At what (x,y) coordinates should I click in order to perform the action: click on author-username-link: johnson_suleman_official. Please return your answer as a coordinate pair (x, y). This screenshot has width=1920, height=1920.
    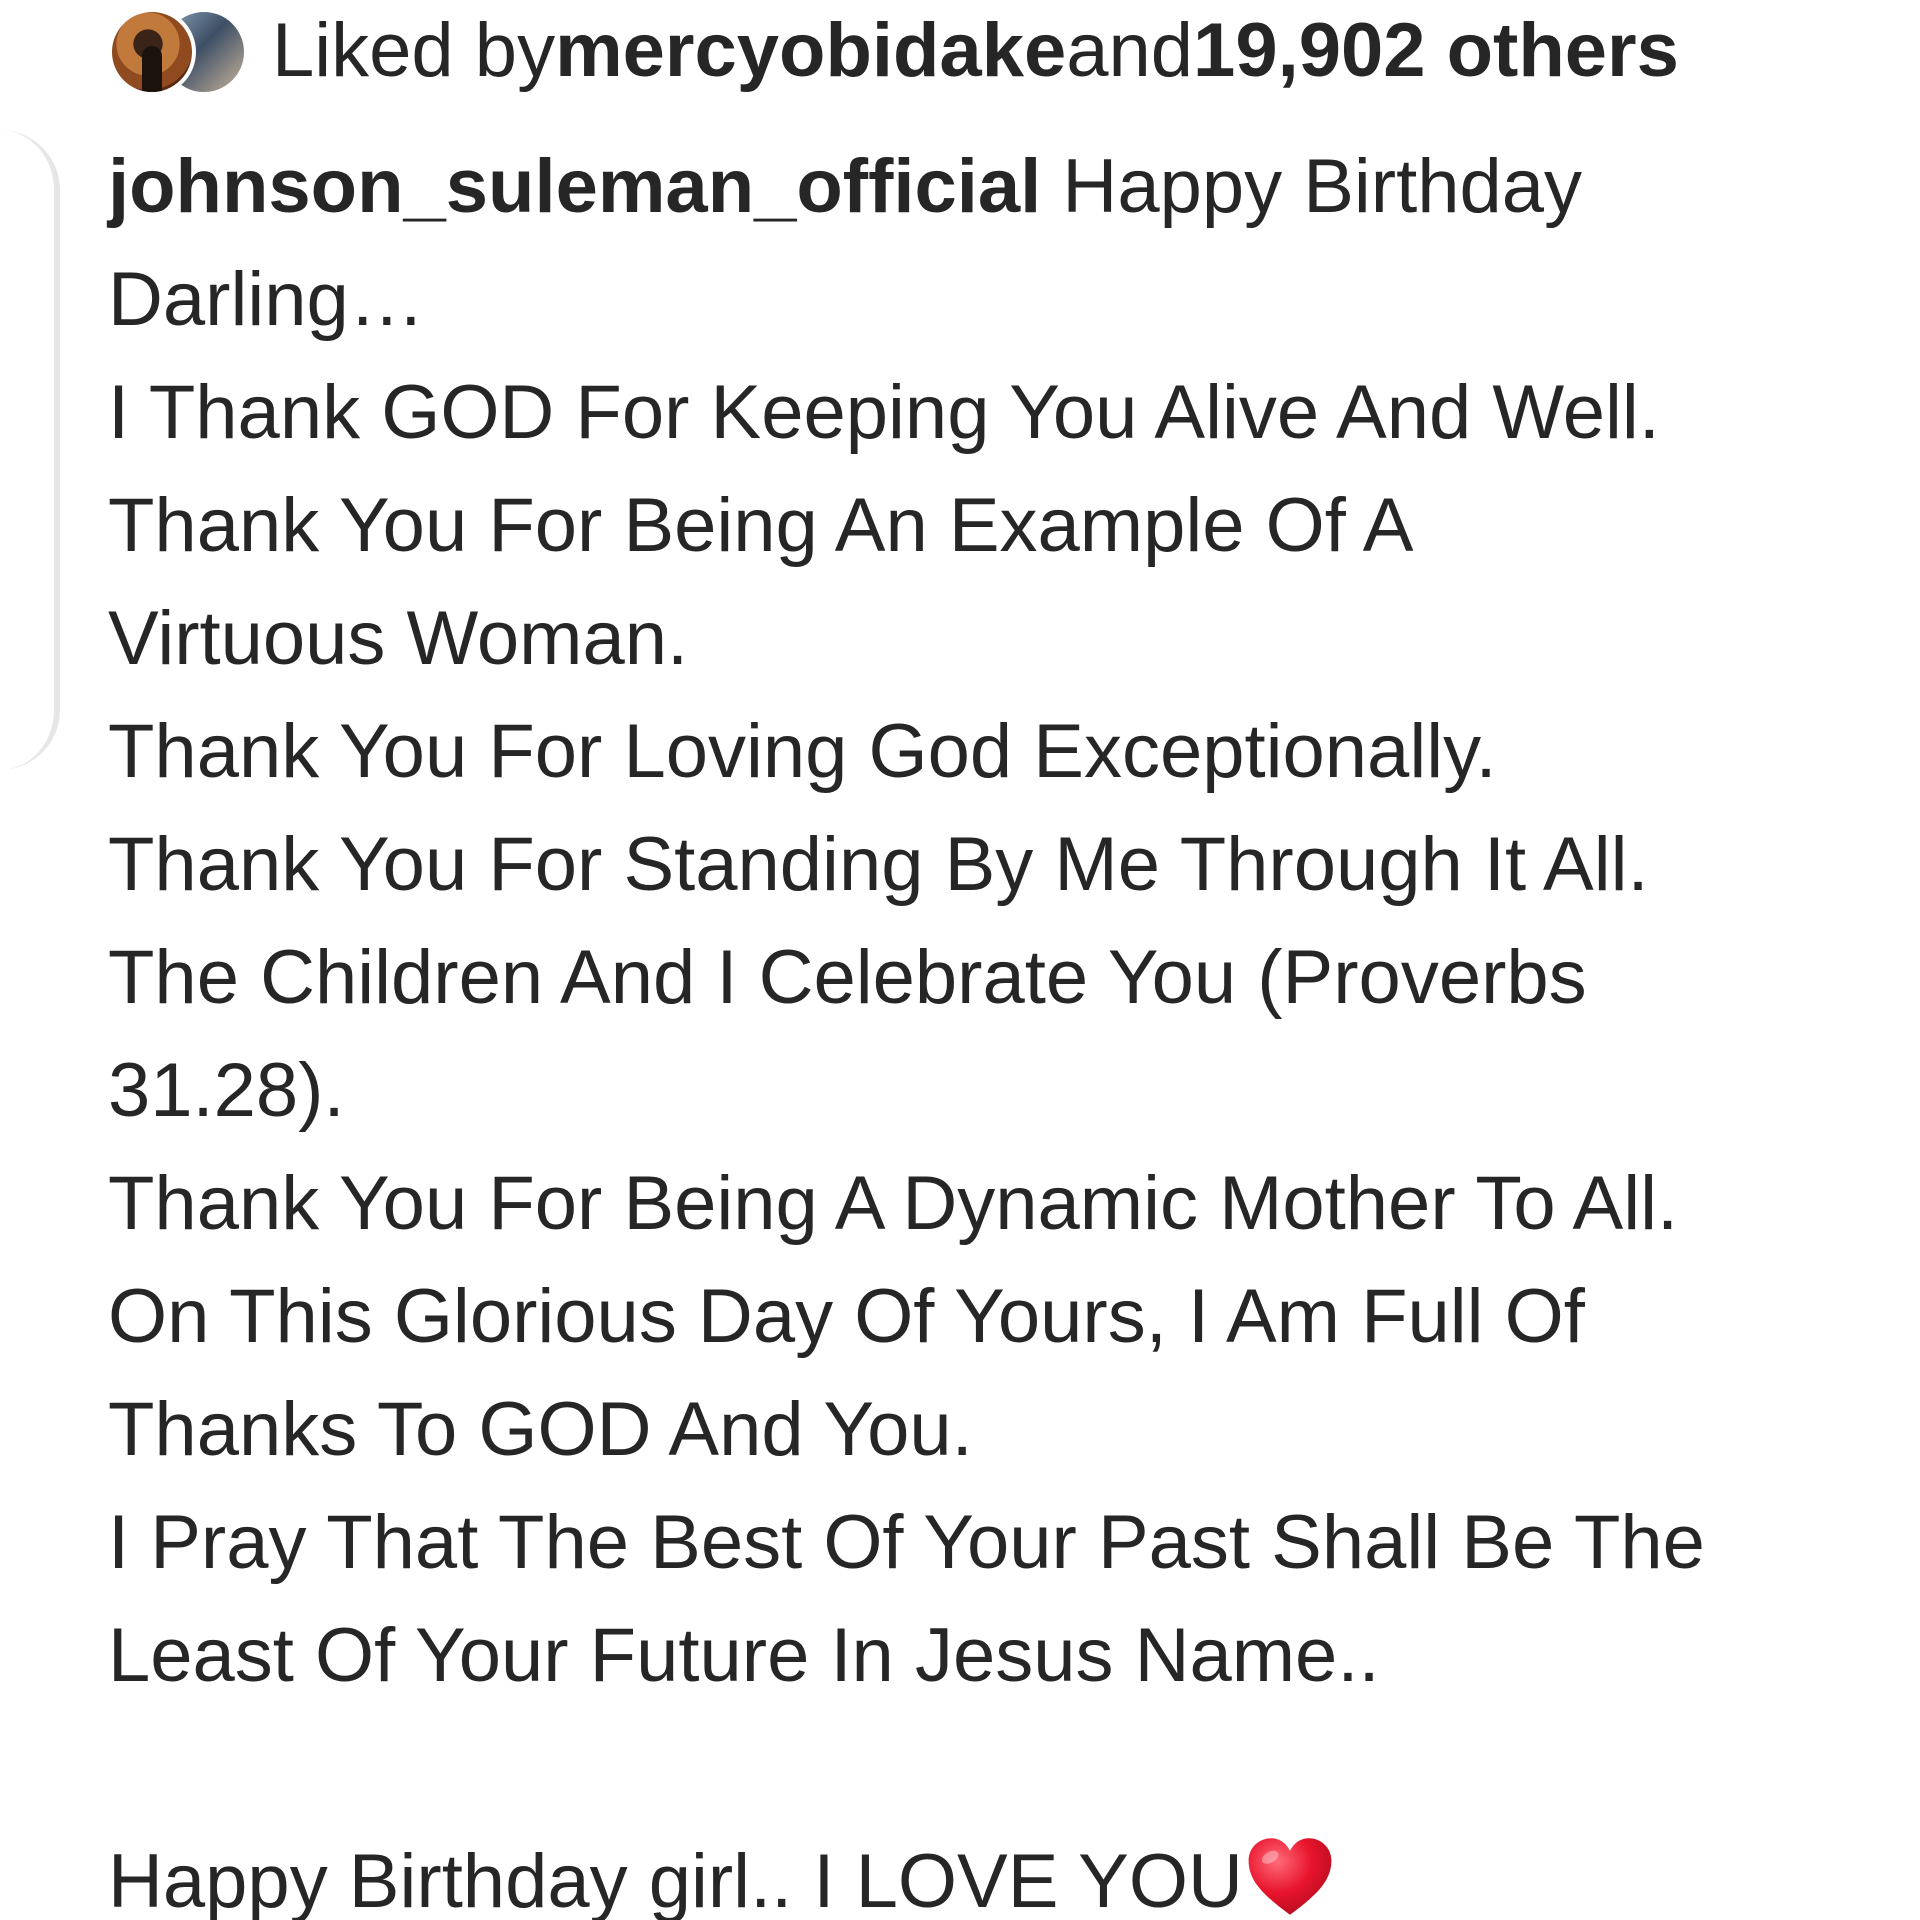
    Looking at the image, I should click on (574, 186).